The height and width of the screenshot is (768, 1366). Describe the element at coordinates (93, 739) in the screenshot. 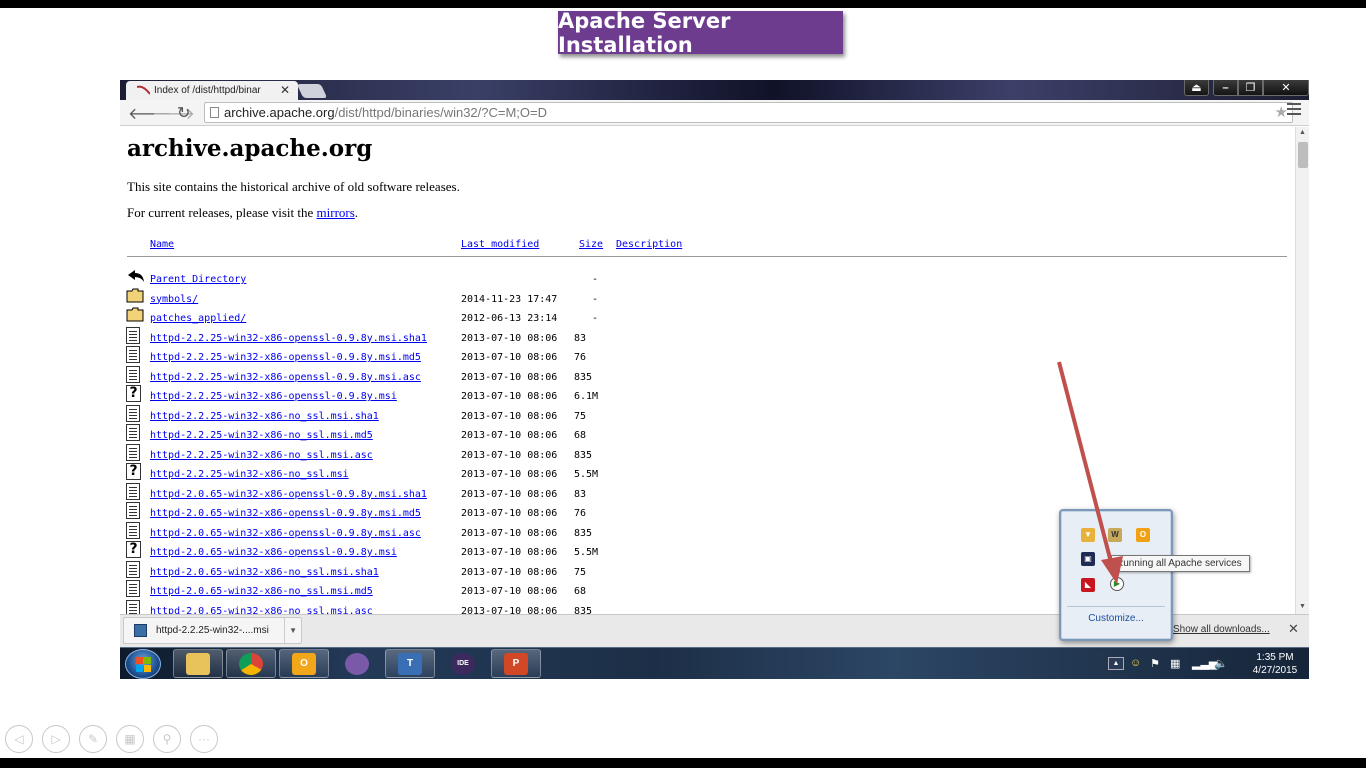

I see `pen-icon: ✎` at that location.